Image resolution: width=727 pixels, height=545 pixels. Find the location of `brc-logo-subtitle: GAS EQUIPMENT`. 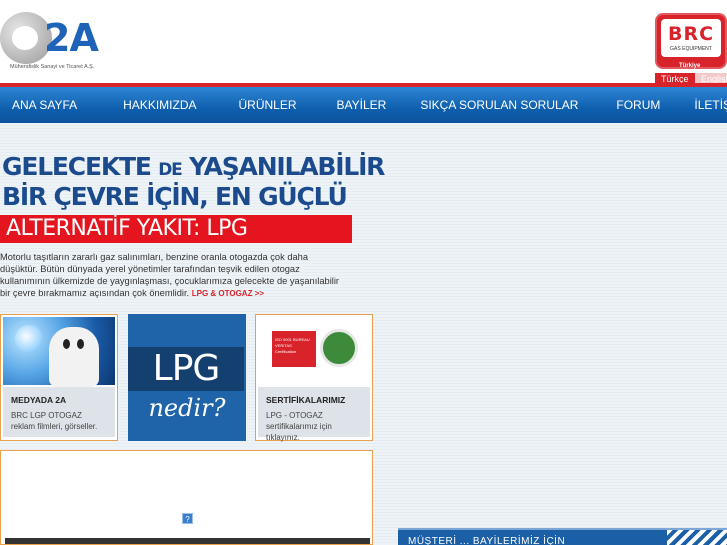

brc-logo-subtitle: GAS EQUIPMENT is located at coordinates (691, 49).